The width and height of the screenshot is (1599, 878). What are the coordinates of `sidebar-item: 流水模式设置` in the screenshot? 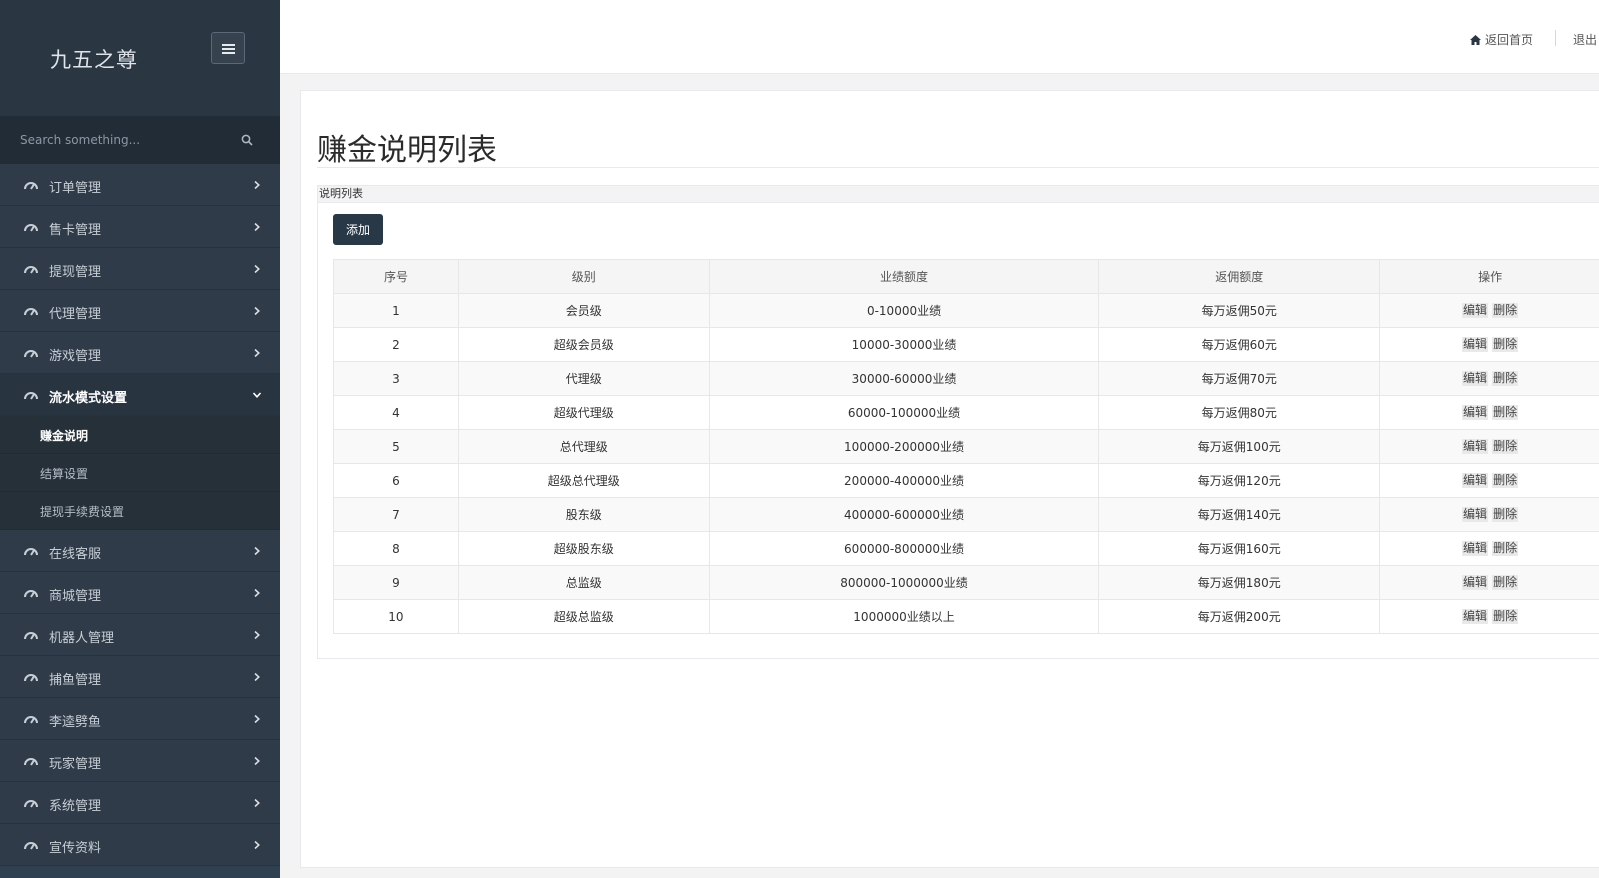 It's located at (140, 395).